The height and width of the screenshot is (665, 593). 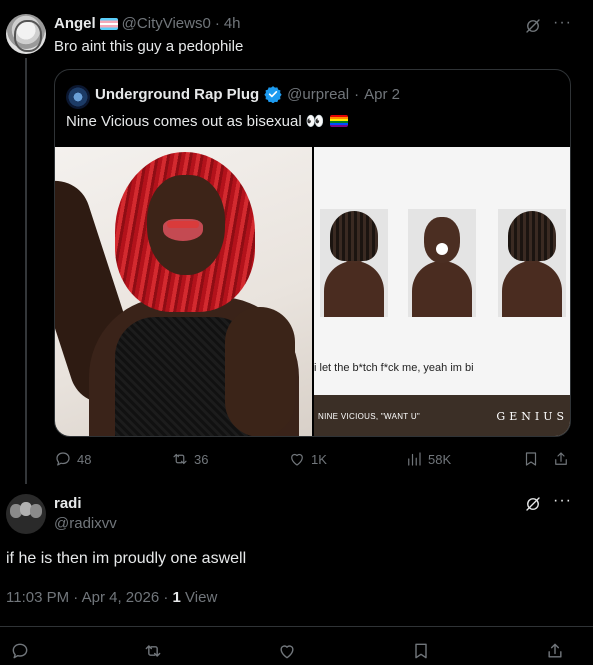 I want to click on like-button, so click(x=287, y=651).